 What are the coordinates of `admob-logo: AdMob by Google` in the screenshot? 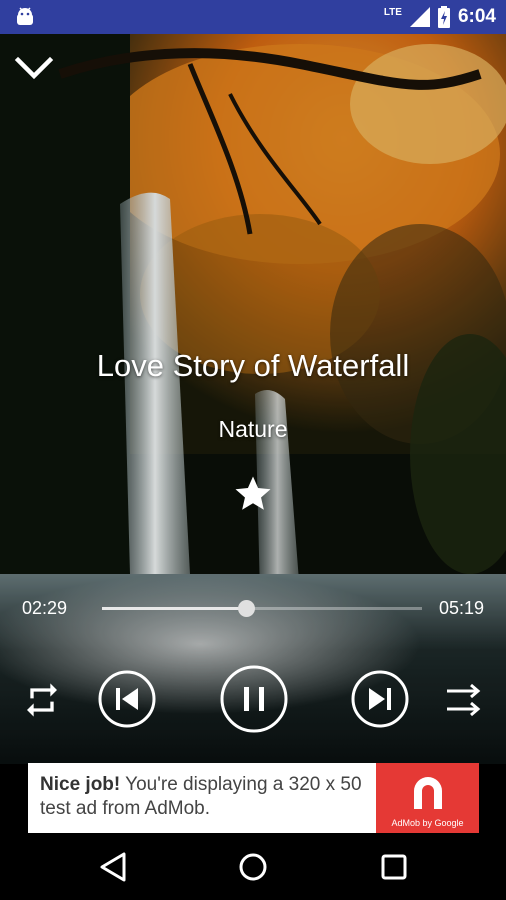 It's located at (427, 798).